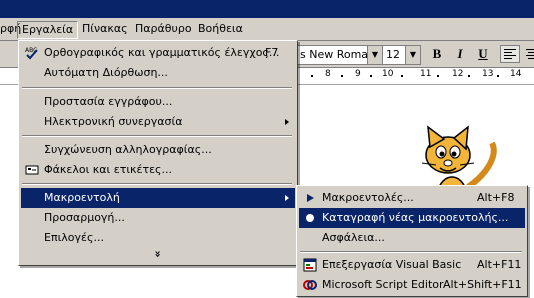 This screenshot has width=534, height=298. I want to click on menu-item-macros: Μακροεντολές... Alt+F8, so click(412, 198).